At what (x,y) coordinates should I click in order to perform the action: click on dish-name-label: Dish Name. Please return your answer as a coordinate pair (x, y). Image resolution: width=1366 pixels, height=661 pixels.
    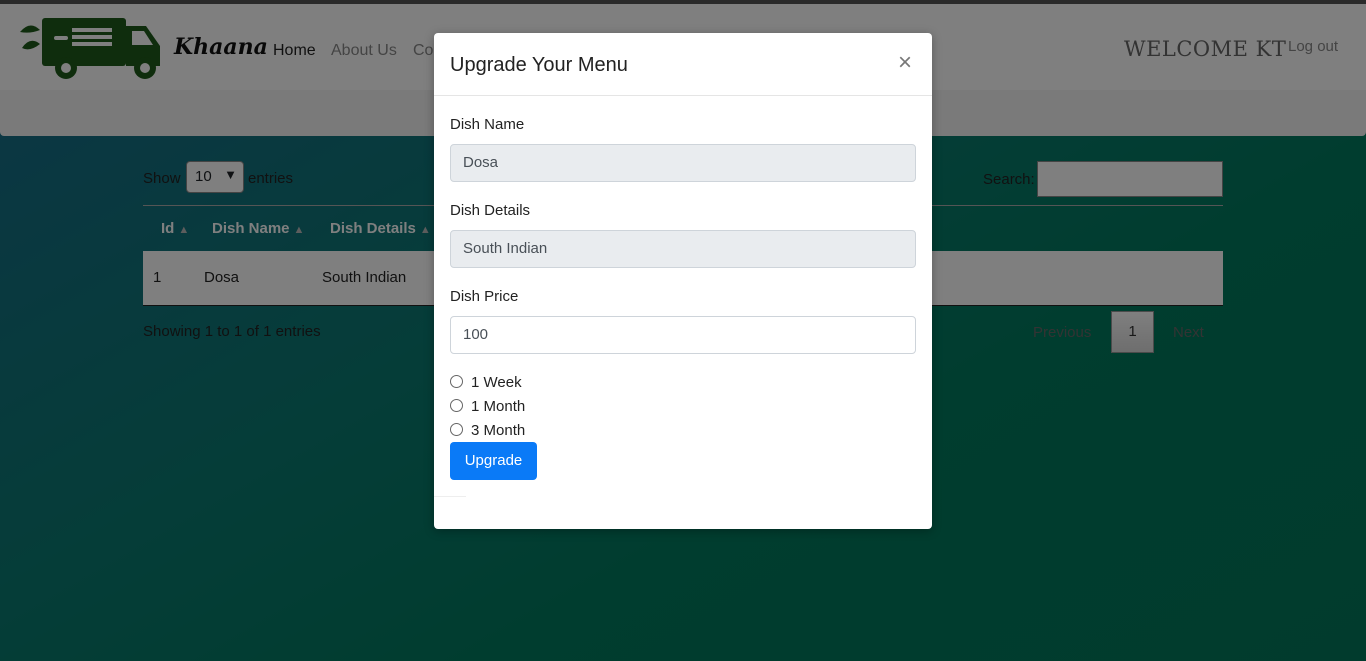
    Looking at the image, I should click on (487, 124).